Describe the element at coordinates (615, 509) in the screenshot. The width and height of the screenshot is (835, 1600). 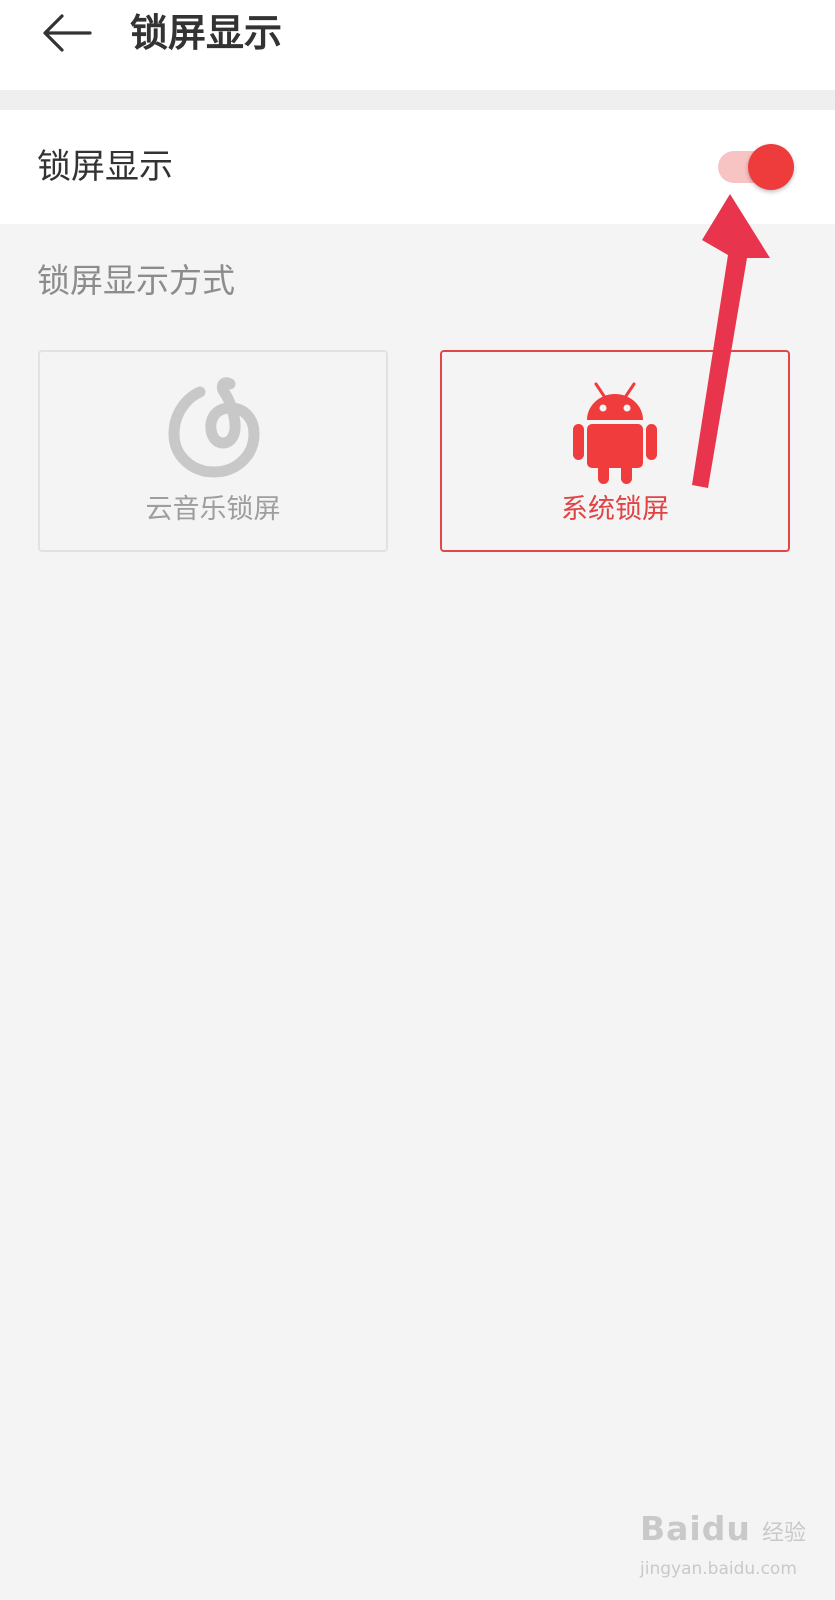
I see `option-label: 系统锁屏` at that location.